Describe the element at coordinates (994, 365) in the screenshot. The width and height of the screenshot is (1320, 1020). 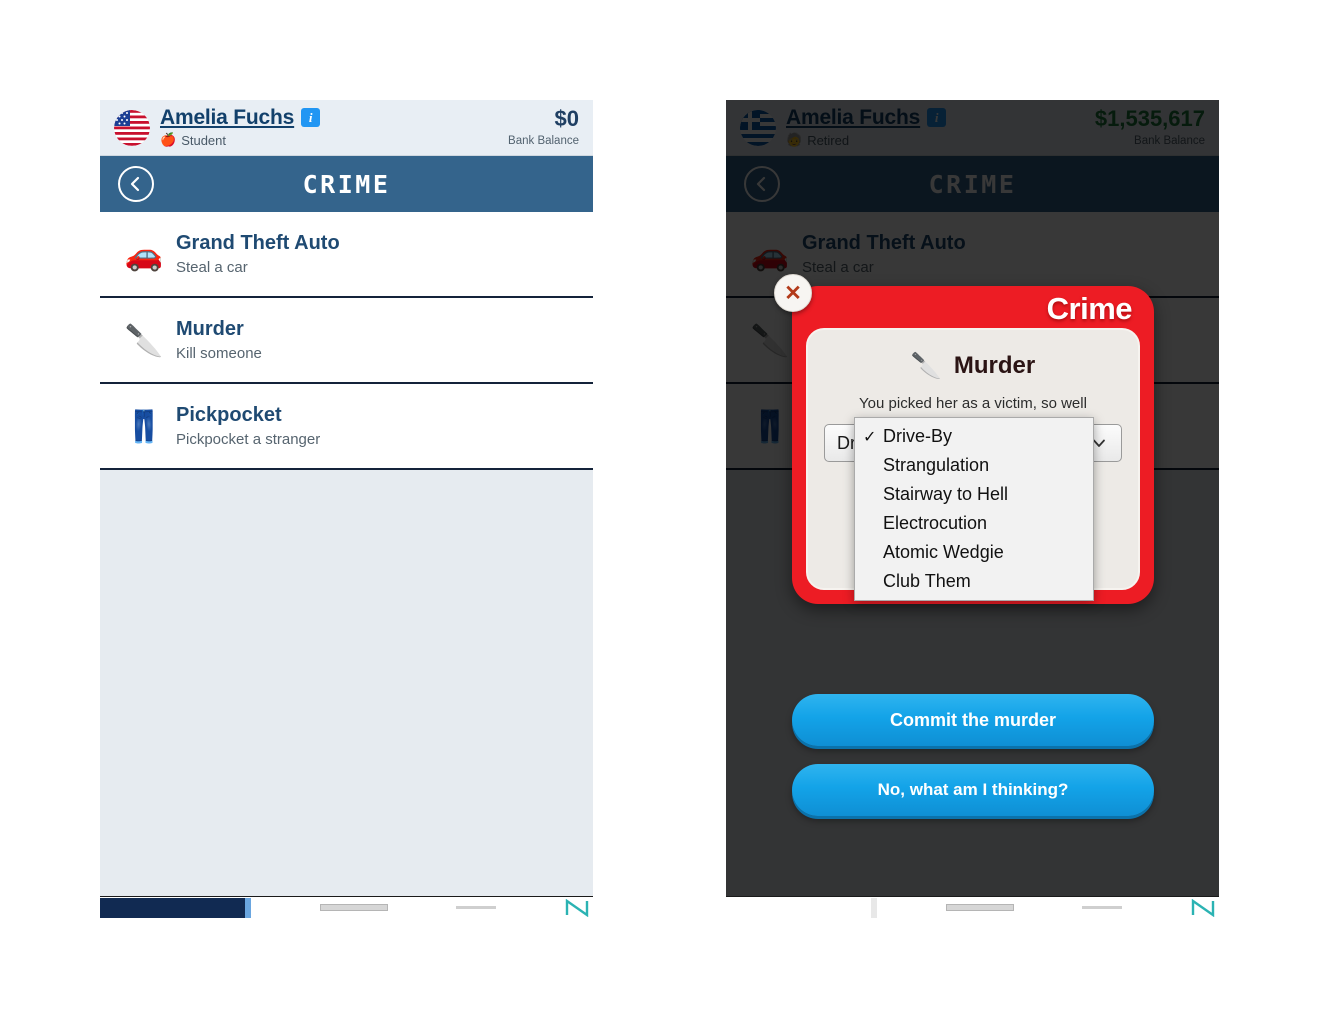
I see `modal-crime-title: Murder` at that location.